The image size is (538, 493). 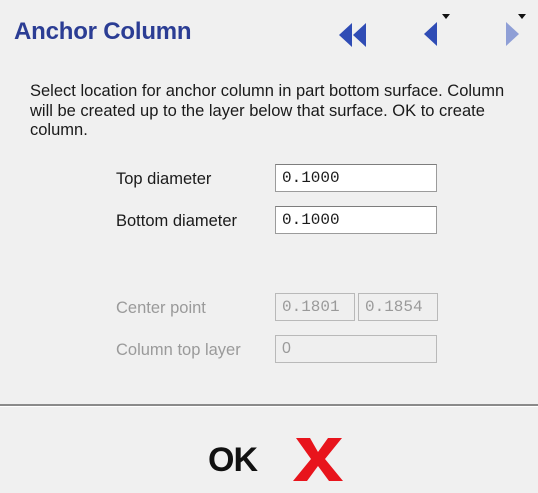 What do you see at coordinates (269, 180) in the screenshot?
I see `top-diameter-row: Top diameter 0.1000` at bounding box center [269, 180].